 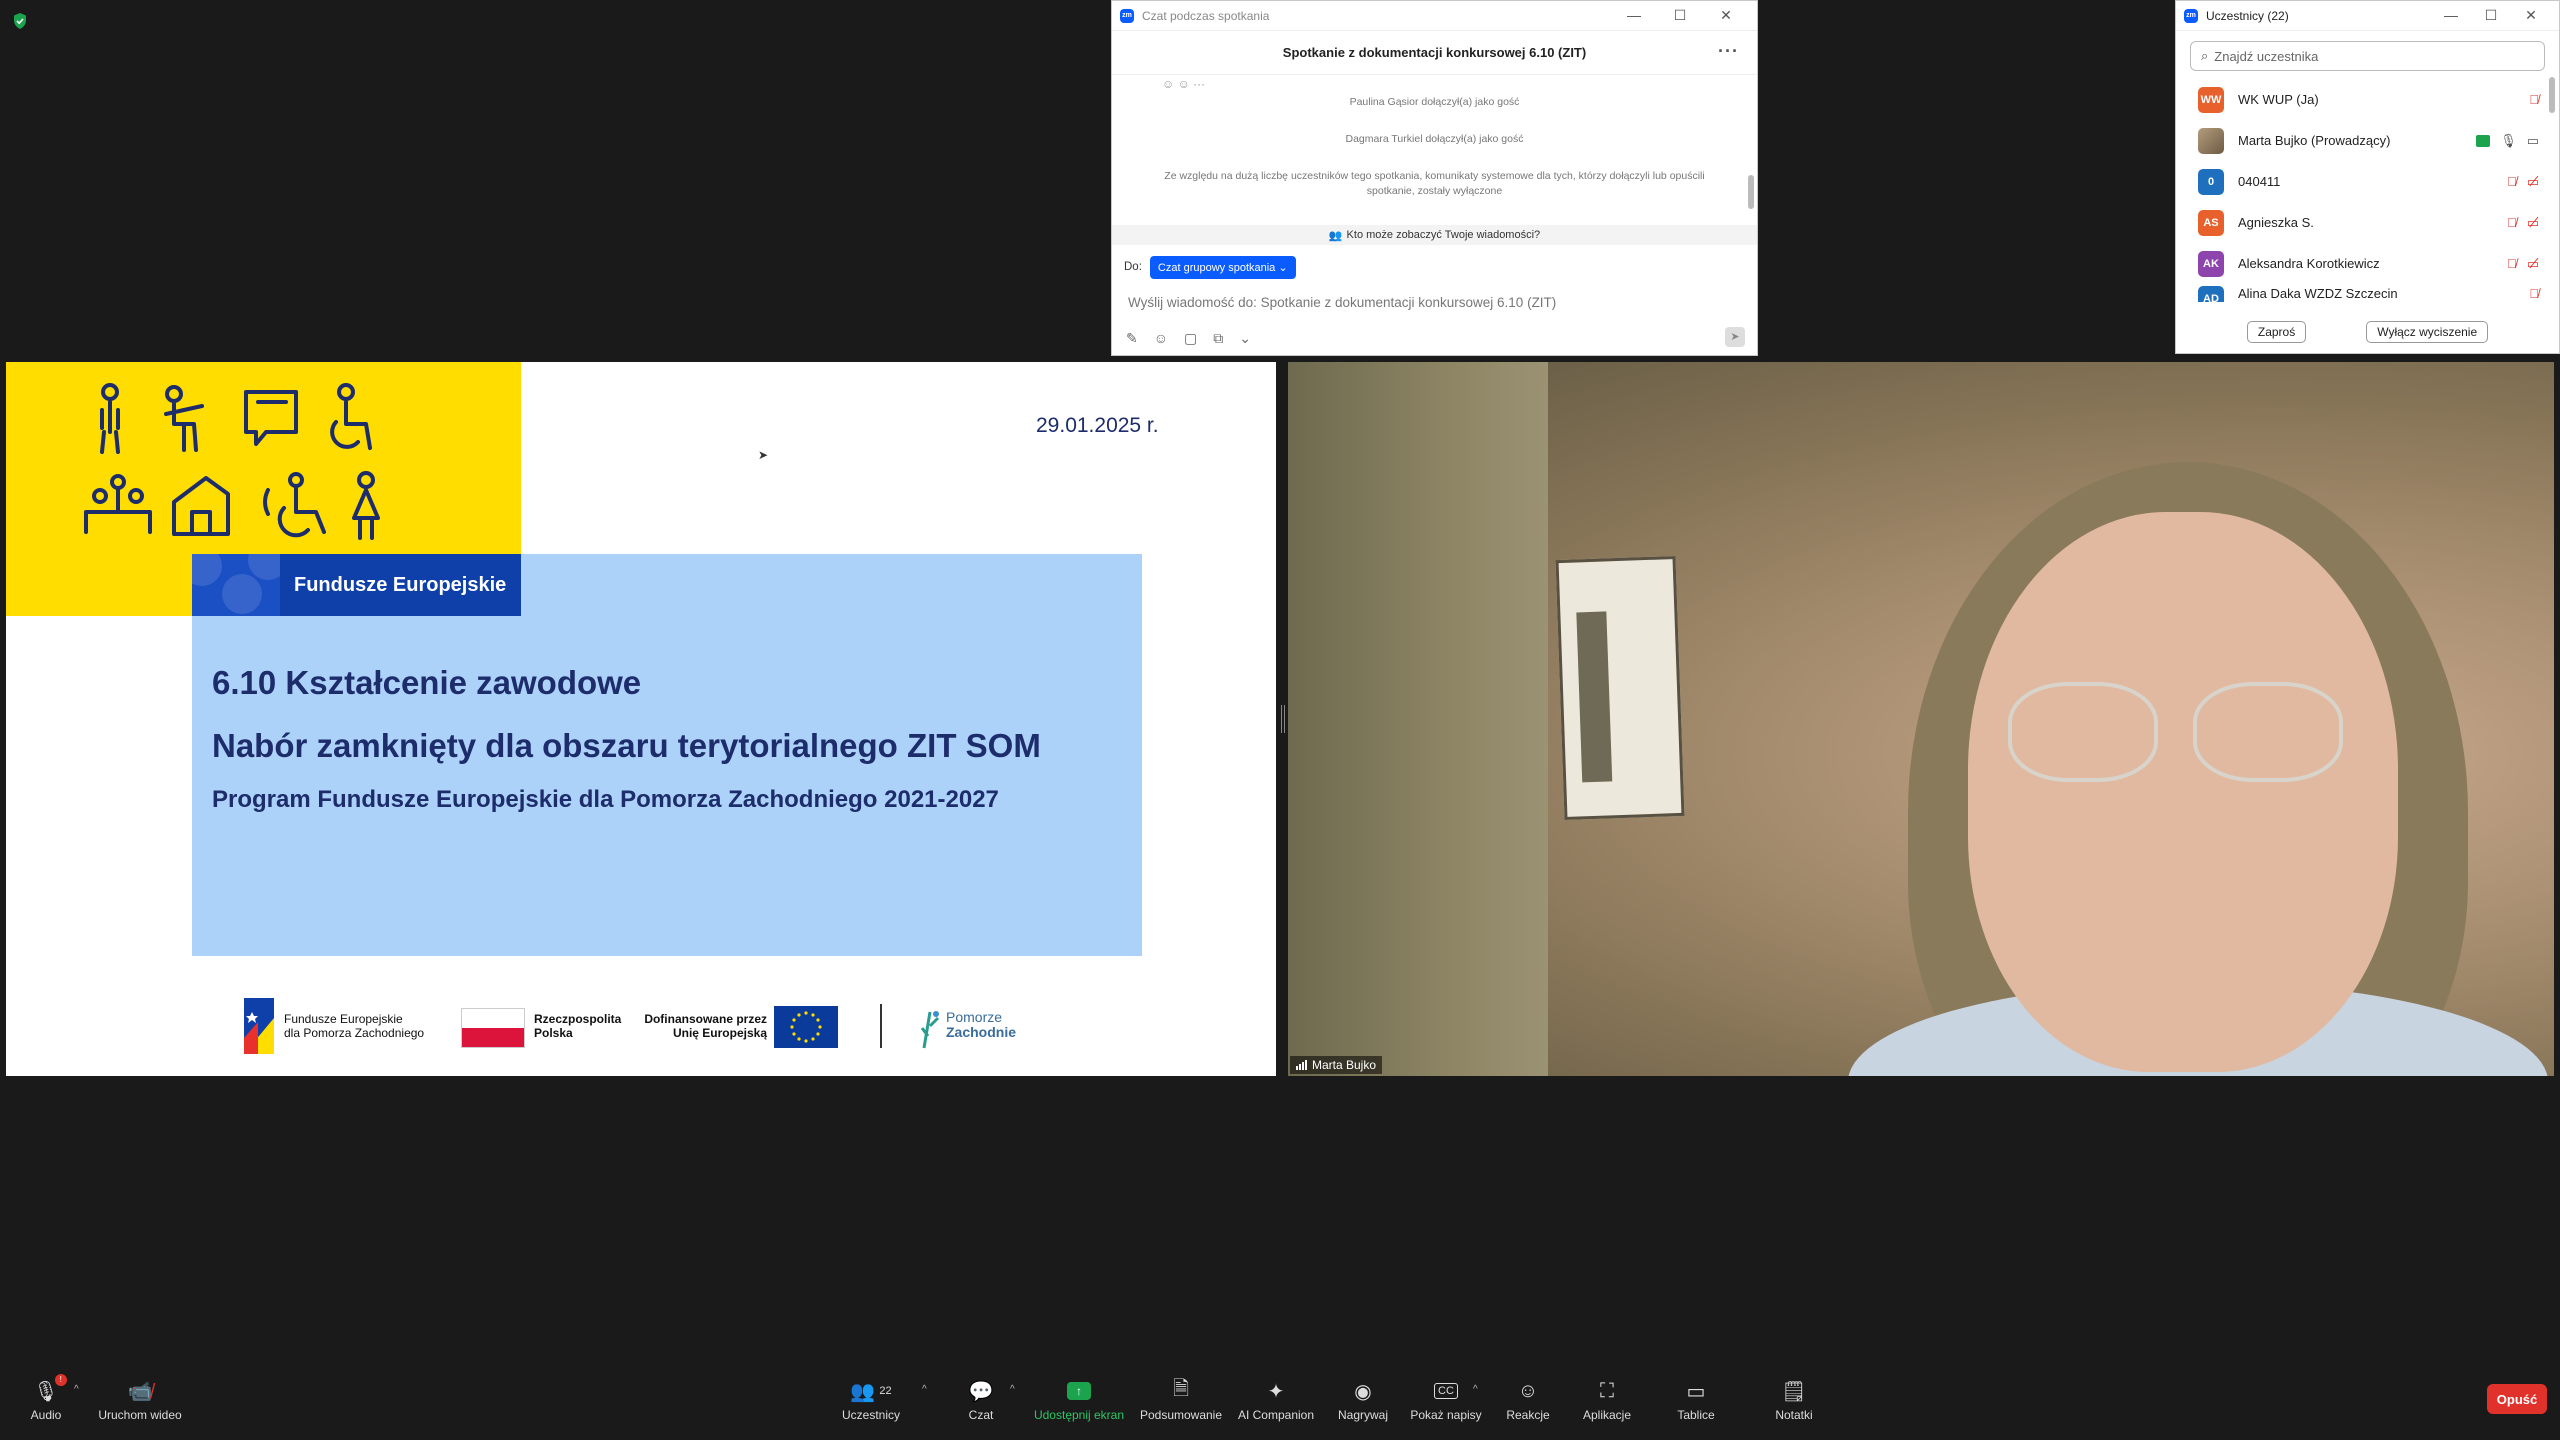 I want to click on video-off-icon: 📹̸, so click(x=140, y=1391).